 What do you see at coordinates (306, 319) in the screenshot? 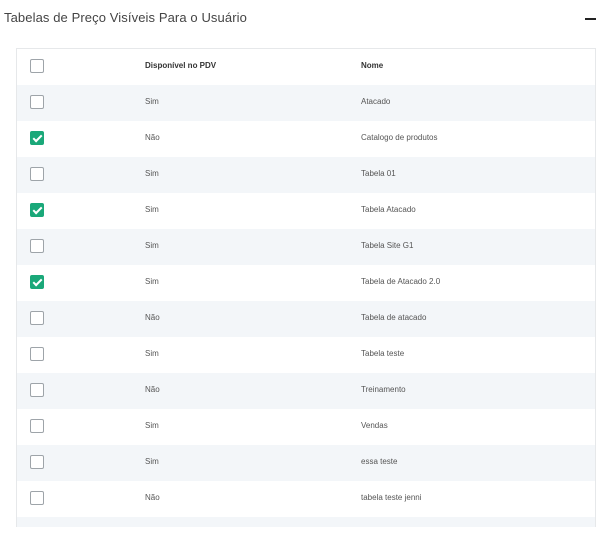
I see `table-row: Não Tabela de atacado` at bounding box center [306, 319].